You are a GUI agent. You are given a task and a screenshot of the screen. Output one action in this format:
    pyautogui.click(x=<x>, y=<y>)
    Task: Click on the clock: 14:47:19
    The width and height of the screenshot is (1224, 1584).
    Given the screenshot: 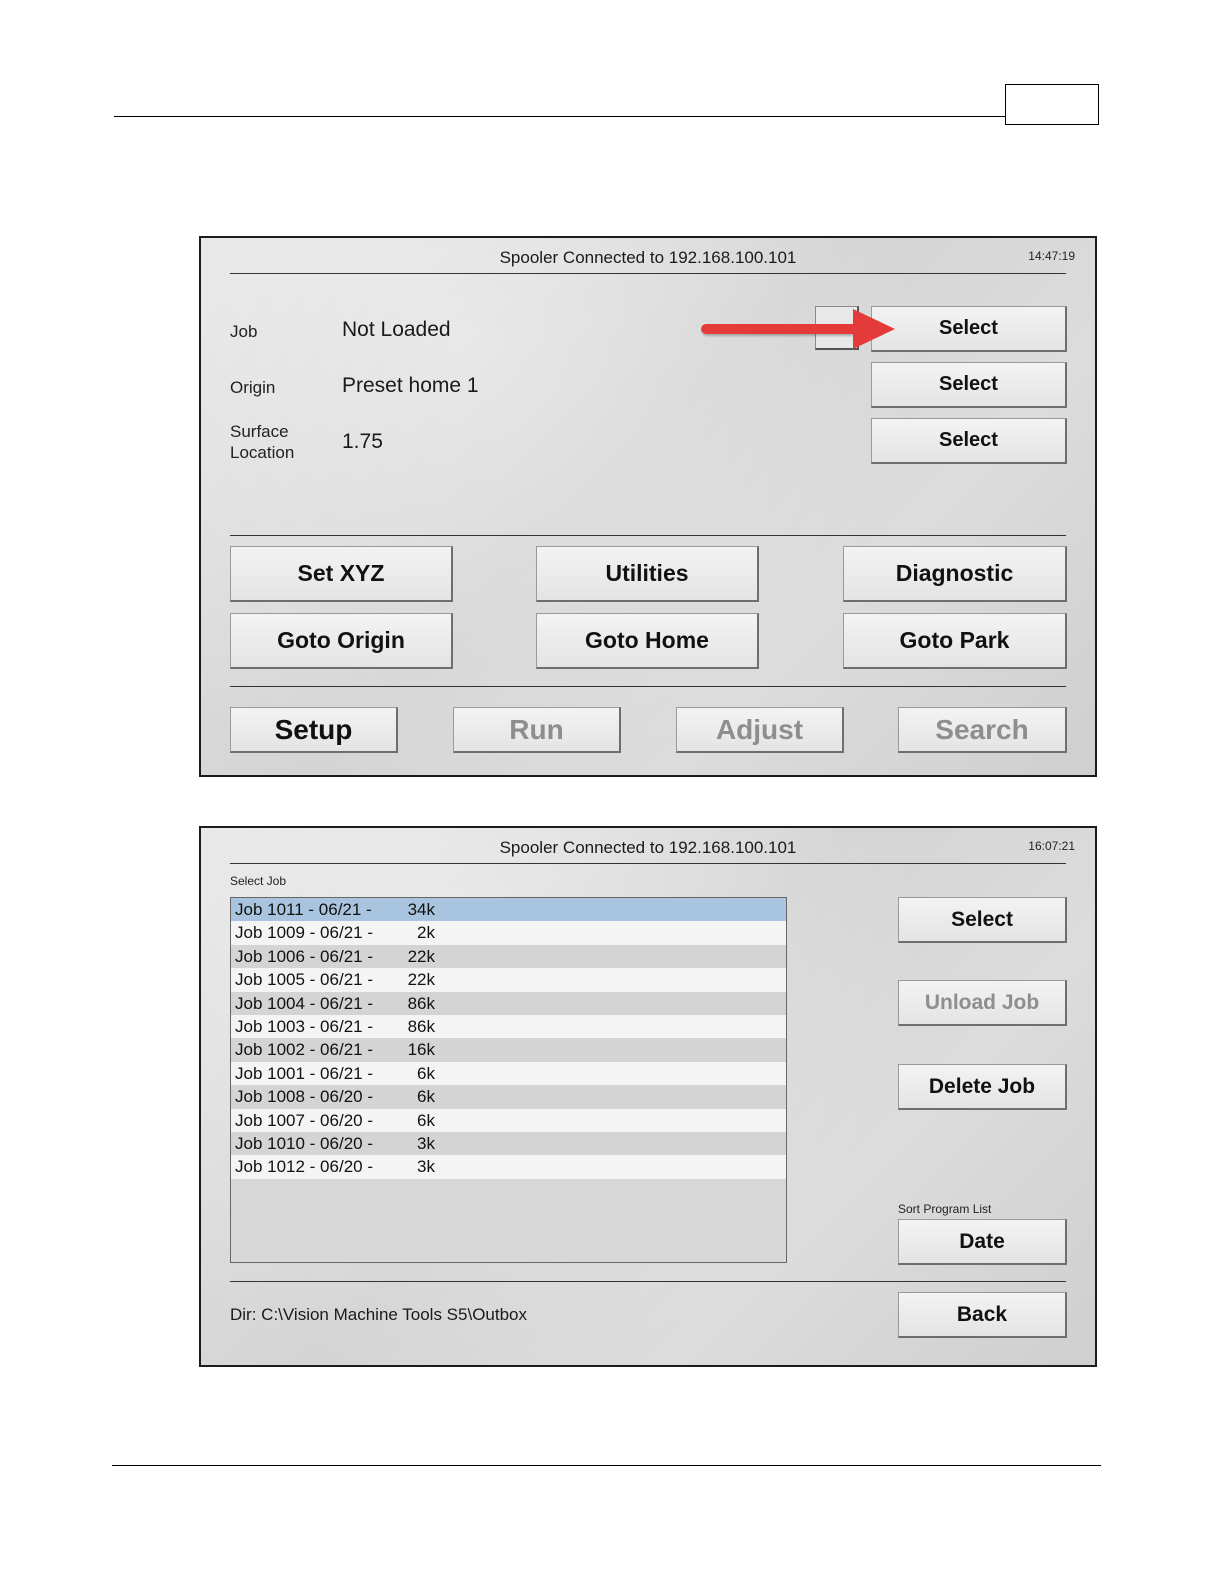 What is the action you would take?
    pyautogui.click(x=1051, y=256)
    